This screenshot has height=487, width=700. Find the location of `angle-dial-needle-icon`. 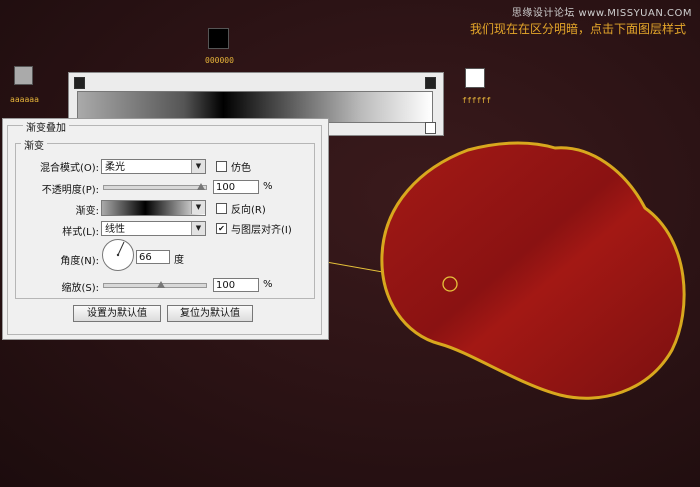

angle-dial-needle-icon is located at coordinates (120, 249).